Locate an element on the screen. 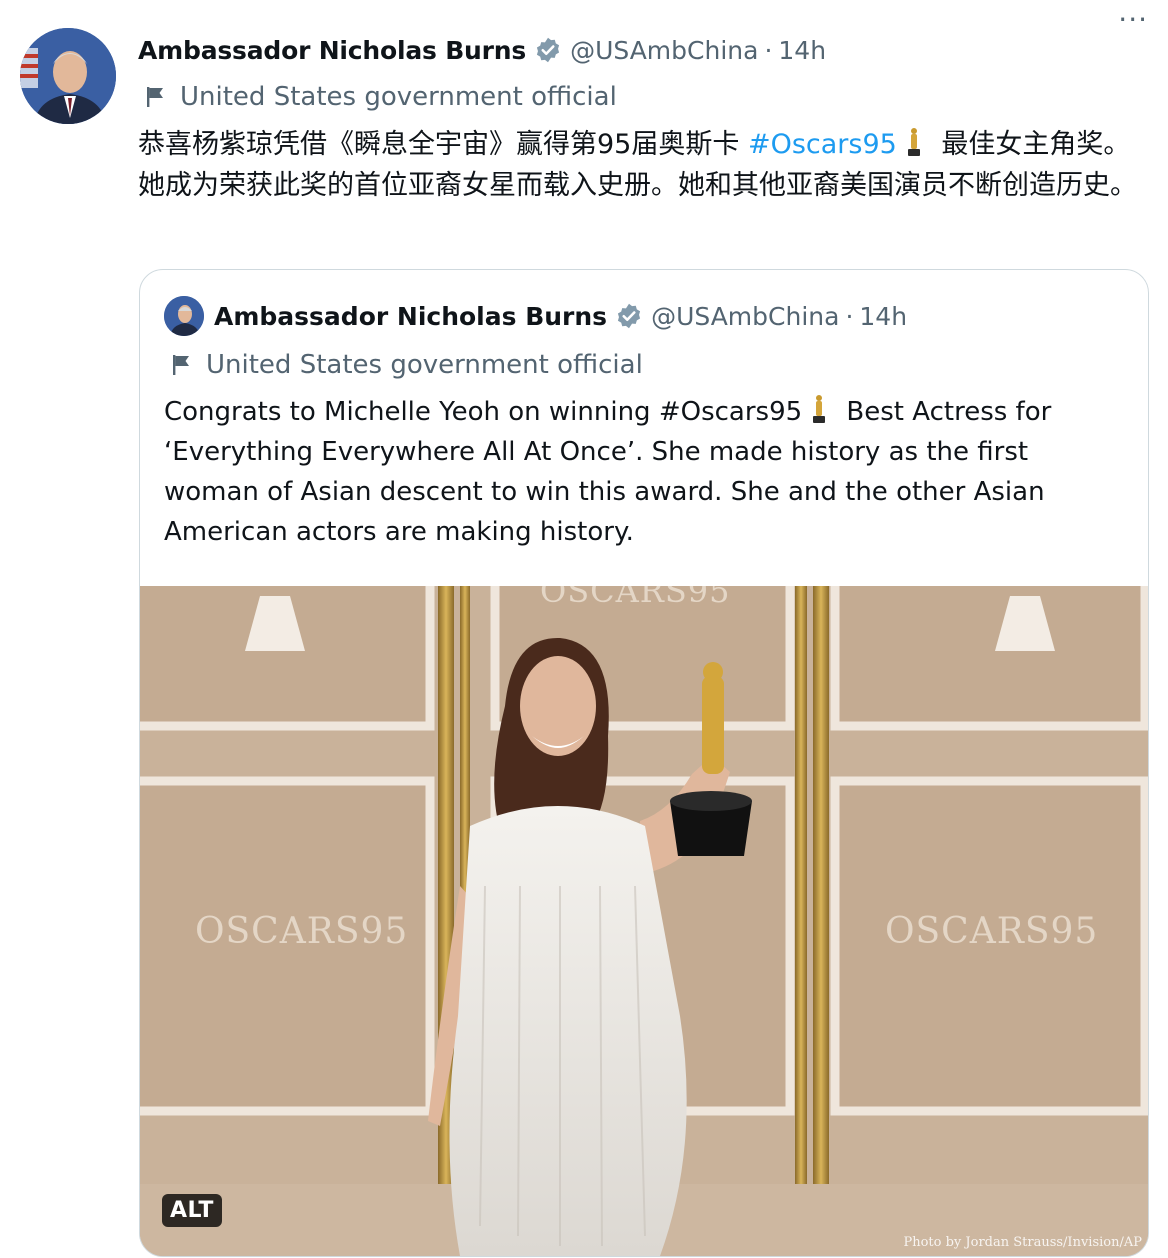  quoted-government-label-text: United States government official is located at coordinates (424, 365).